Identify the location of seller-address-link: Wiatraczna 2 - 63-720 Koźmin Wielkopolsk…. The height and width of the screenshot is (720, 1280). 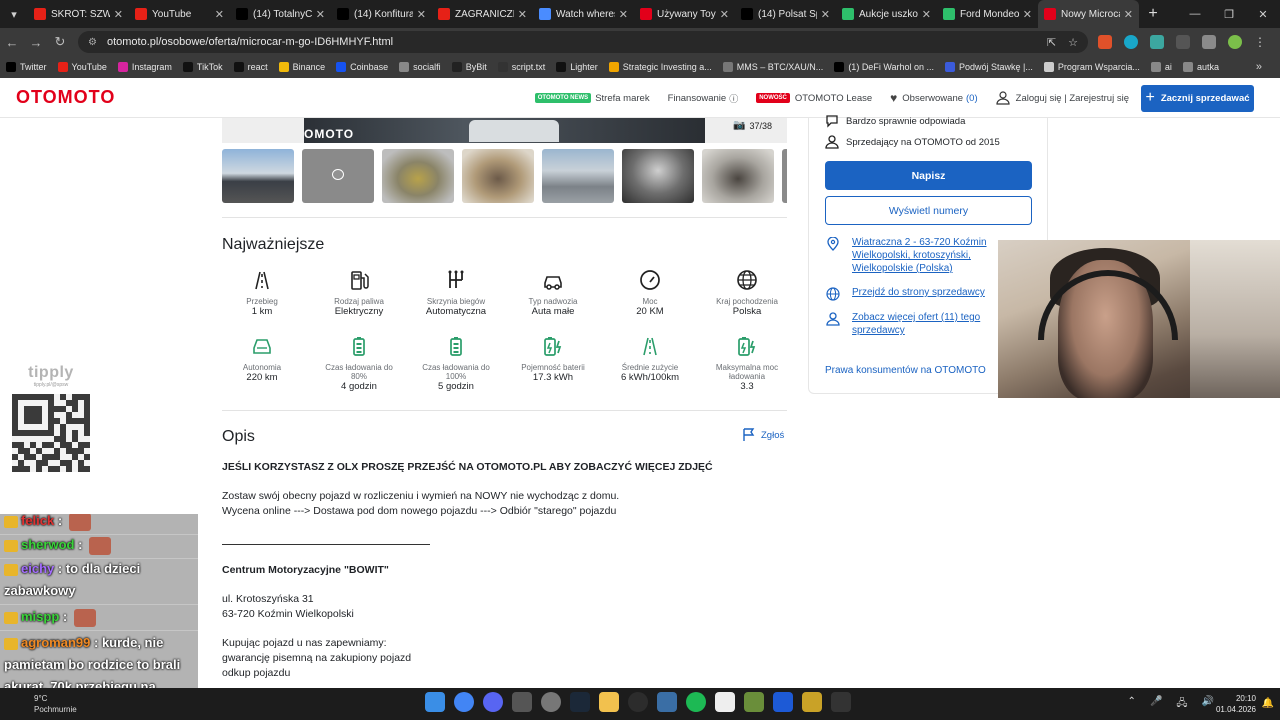
(927, 255).